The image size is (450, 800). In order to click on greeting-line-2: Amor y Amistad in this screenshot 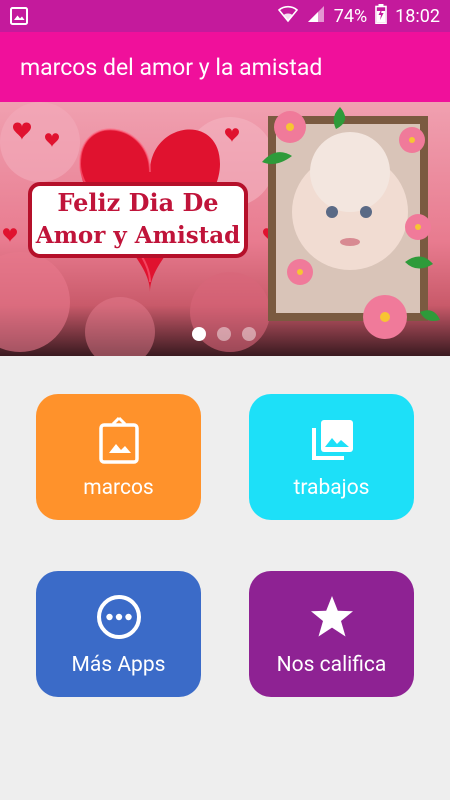, I will do `click(138, 235)`.